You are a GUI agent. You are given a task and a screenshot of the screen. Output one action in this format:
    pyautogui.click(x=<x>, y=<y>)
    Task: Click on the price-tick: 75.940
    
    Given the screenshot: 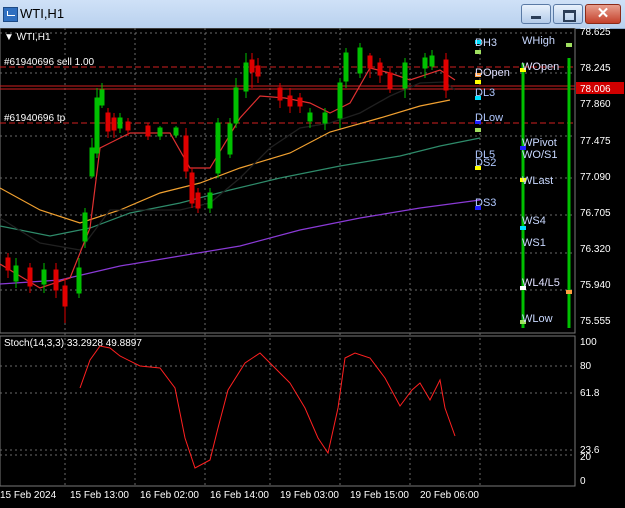 What is the action you would take?
    pyautogui.click(x=595, y=285)
    